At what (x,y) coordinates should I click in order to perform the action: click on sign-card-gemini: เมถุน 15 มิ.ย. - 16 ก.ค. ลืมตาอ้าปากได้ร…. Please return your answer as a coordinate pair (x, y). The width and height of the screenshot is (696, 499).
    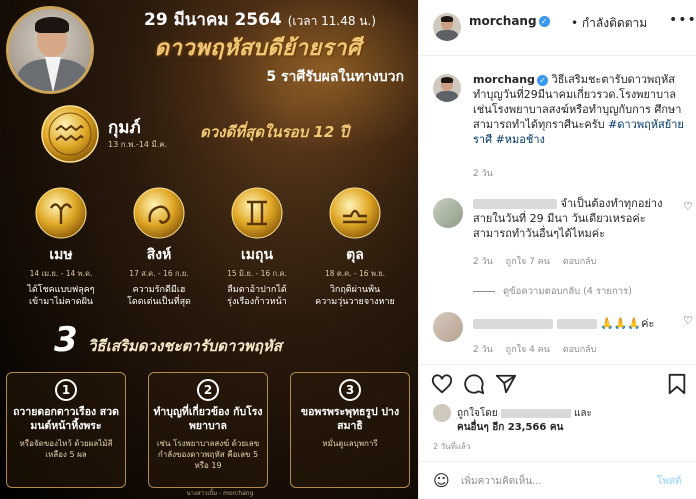
    Looking at the image, I should click on (257, 247).